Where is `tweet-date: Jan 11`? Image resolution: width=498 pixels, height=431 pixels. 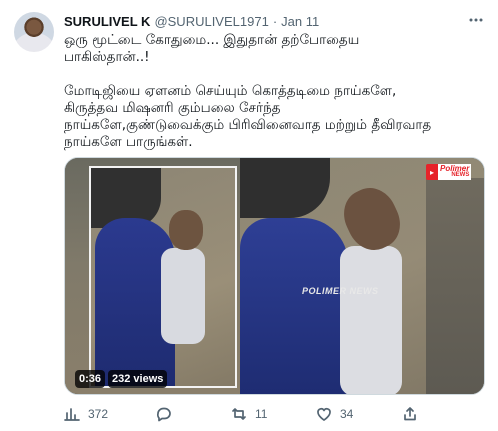
tweet-date: Jan 11 is located at coordinates (300, 21).